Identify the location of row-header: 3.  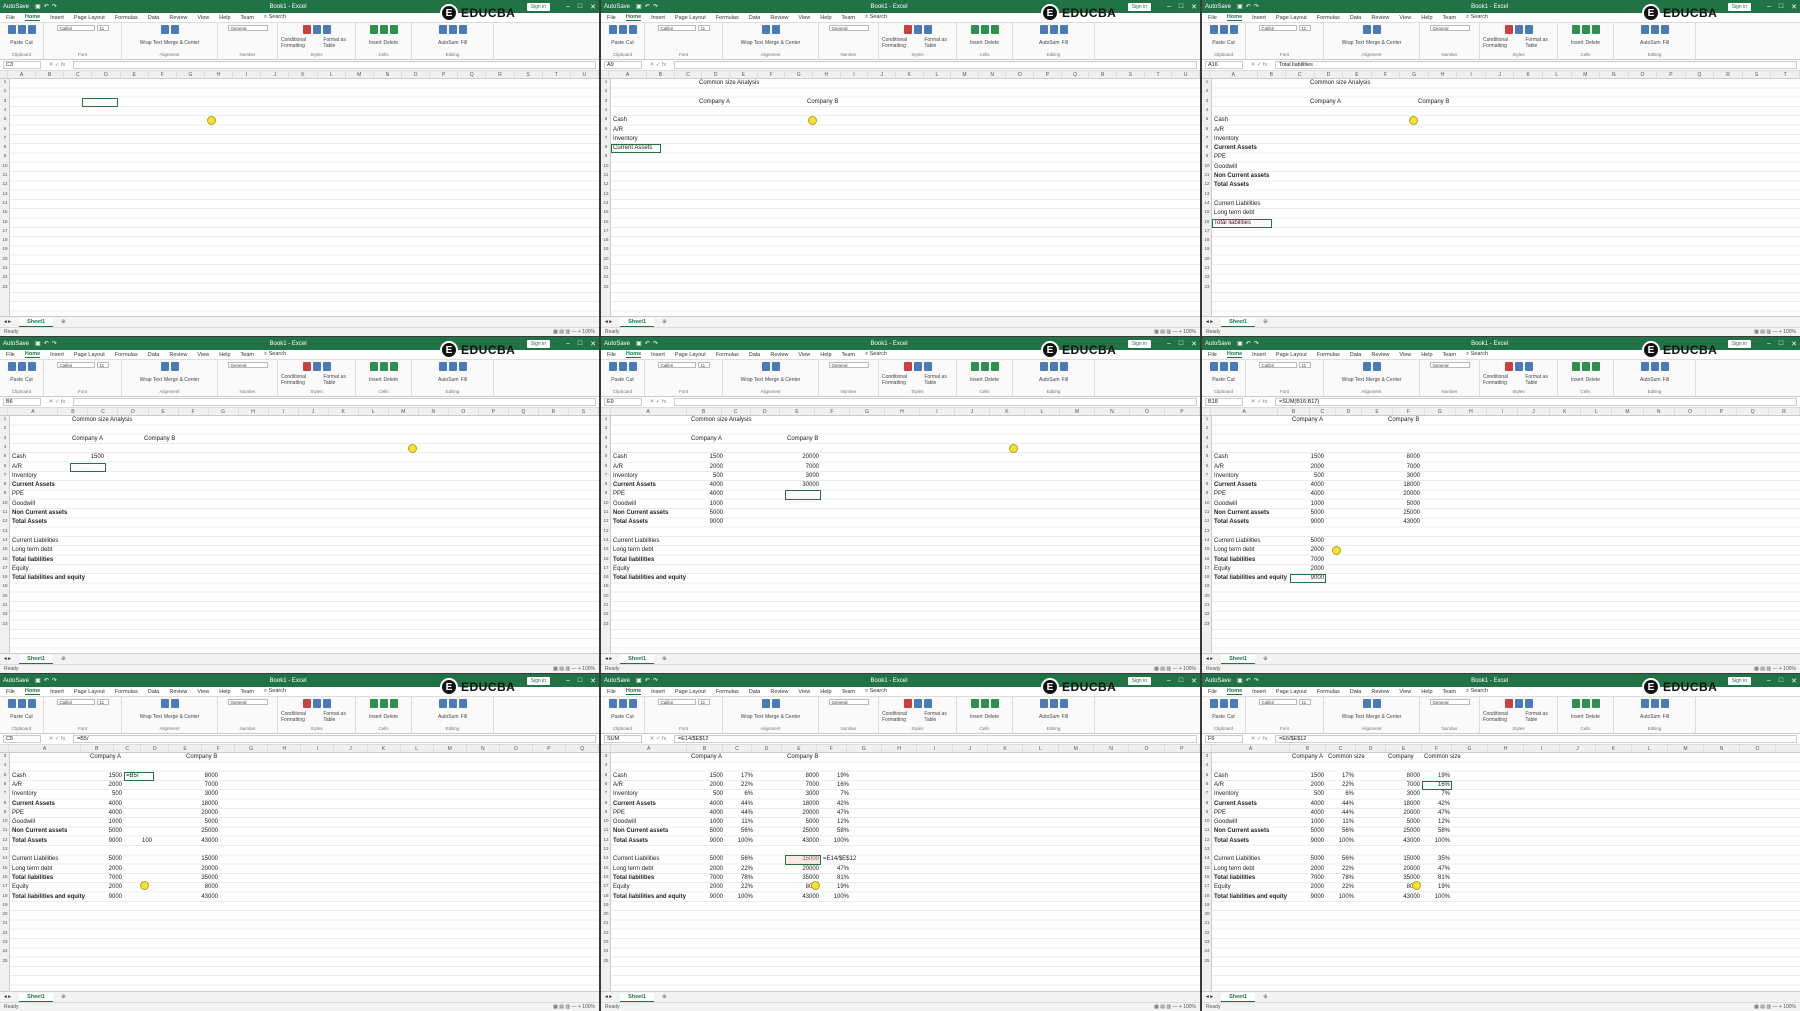
(606, 437).